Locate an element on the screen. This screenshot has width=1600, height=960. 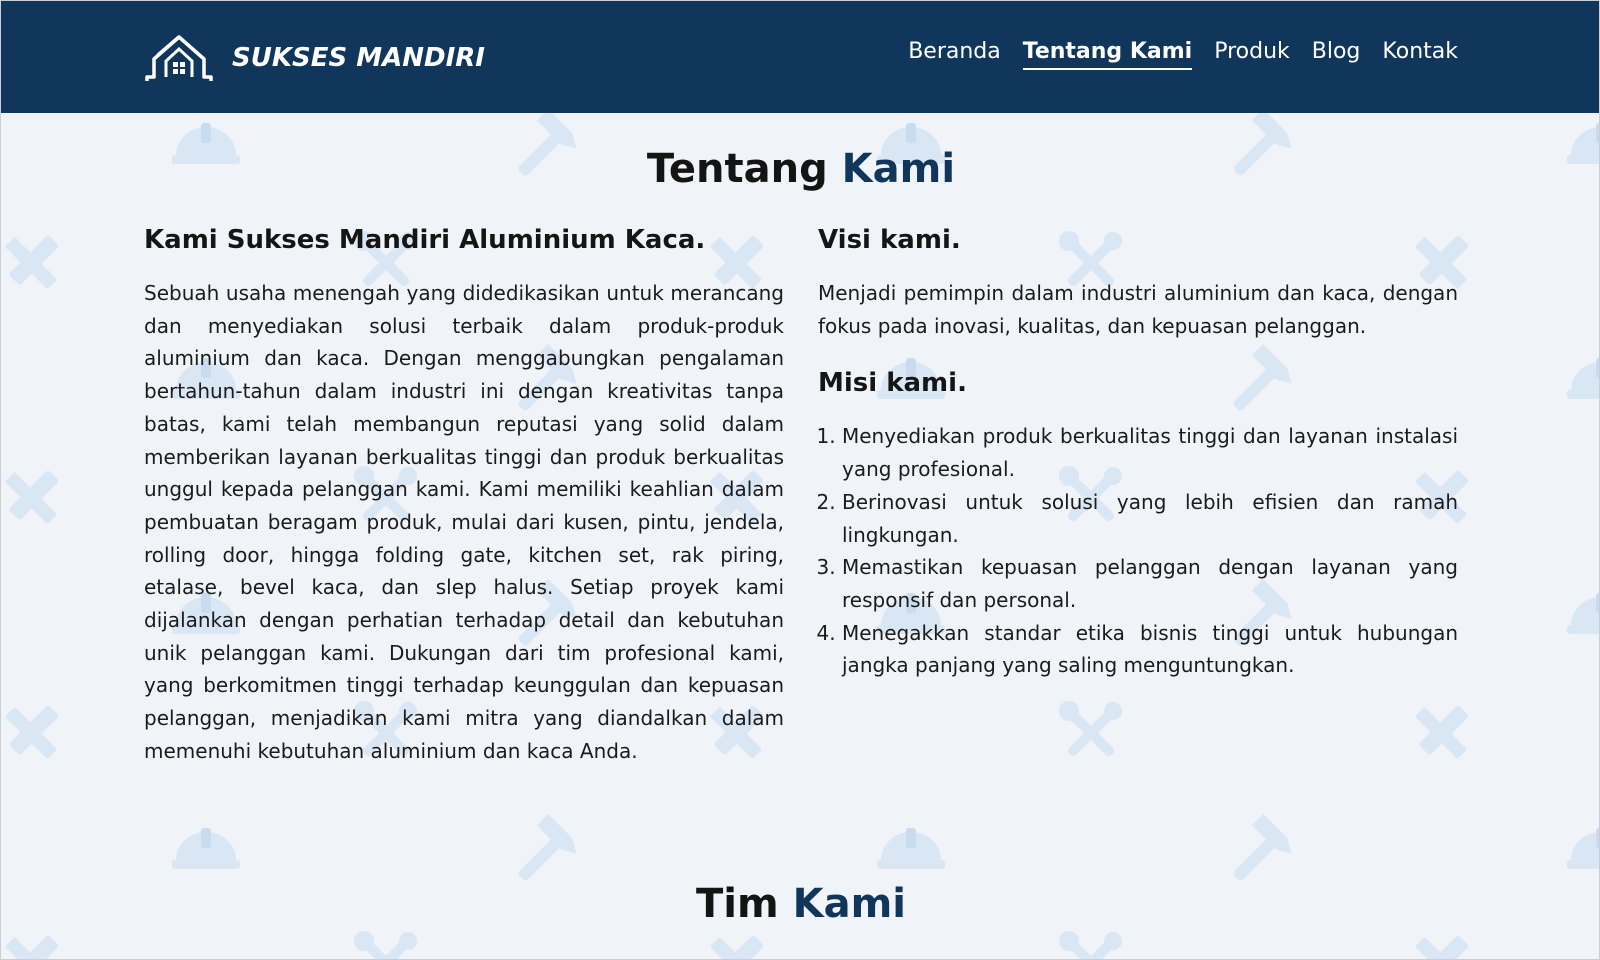
company-heading: Kami Sukses Mandiri Aluminium Kaca. is located at coordinates (425, 240).